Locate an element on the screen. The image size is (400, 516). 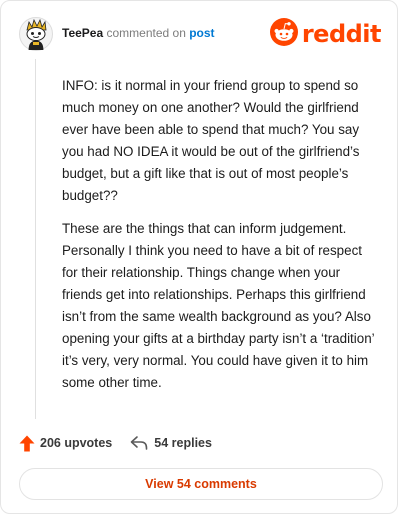
action-text: commented on is located at coordinates (146, 33).